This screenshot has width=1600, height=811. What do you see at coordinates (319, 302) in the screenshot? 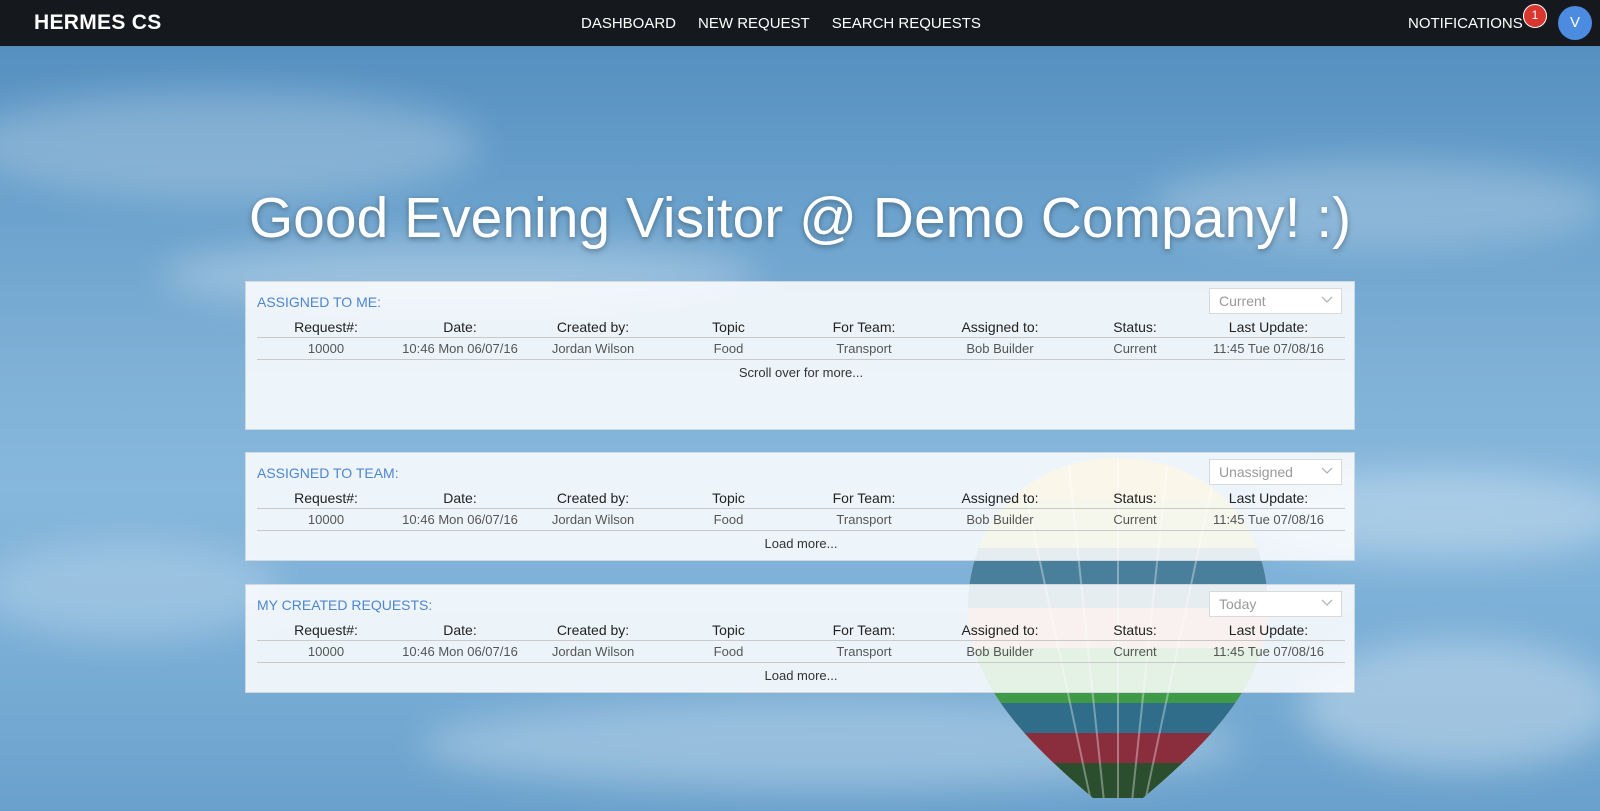
I see `panel-title: ASSIGNED TO ME:` at bounding box center [319, 302].